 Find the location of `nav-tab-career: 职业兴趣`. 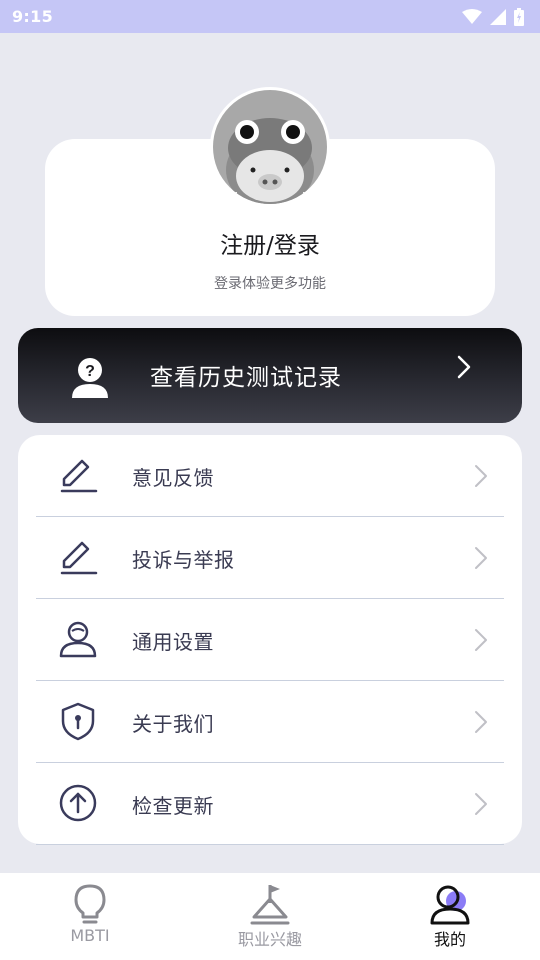

nav-tab-career: 职业兴趣 is located at coordinates (270, 916).